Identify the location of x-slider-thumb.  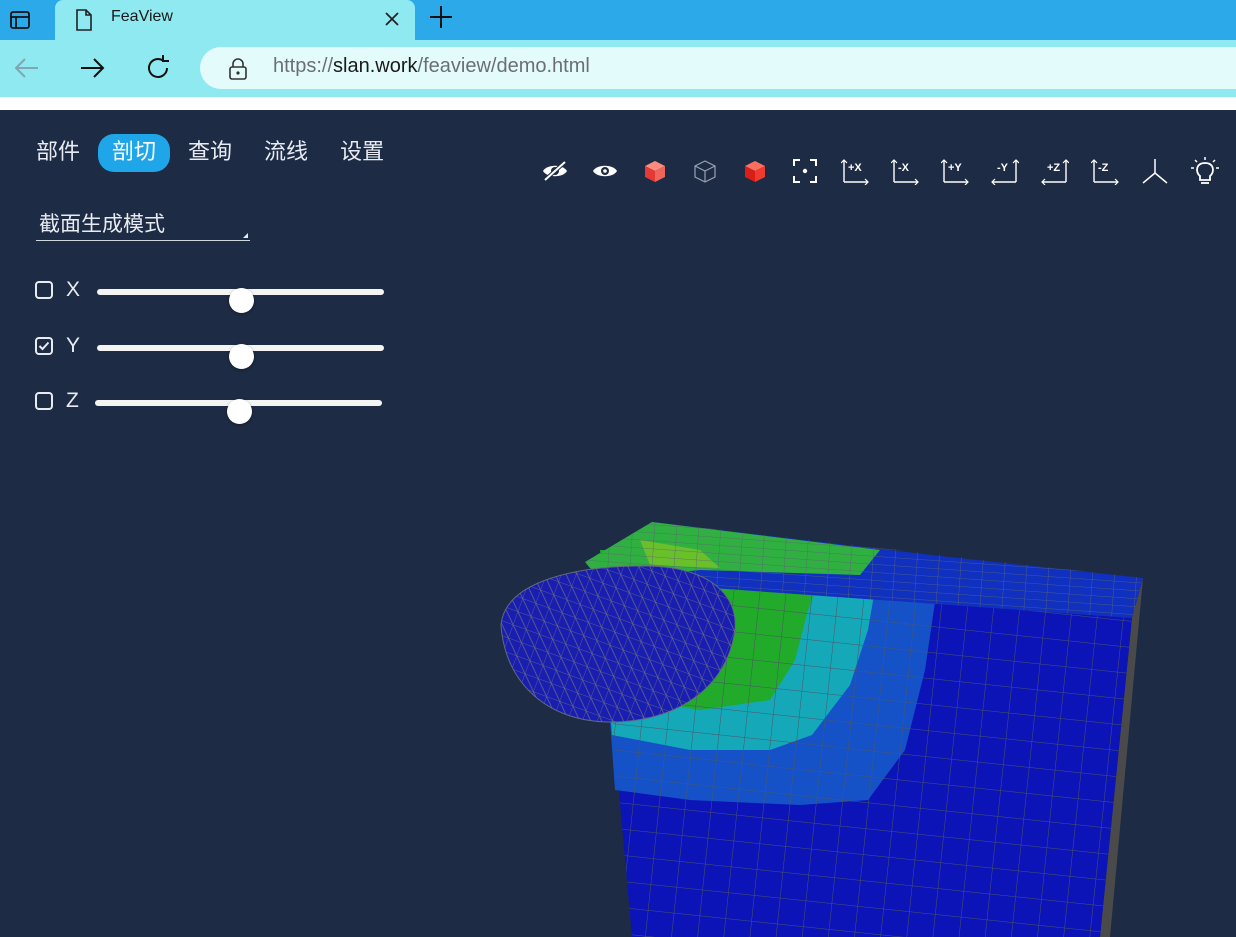
(241, 300).